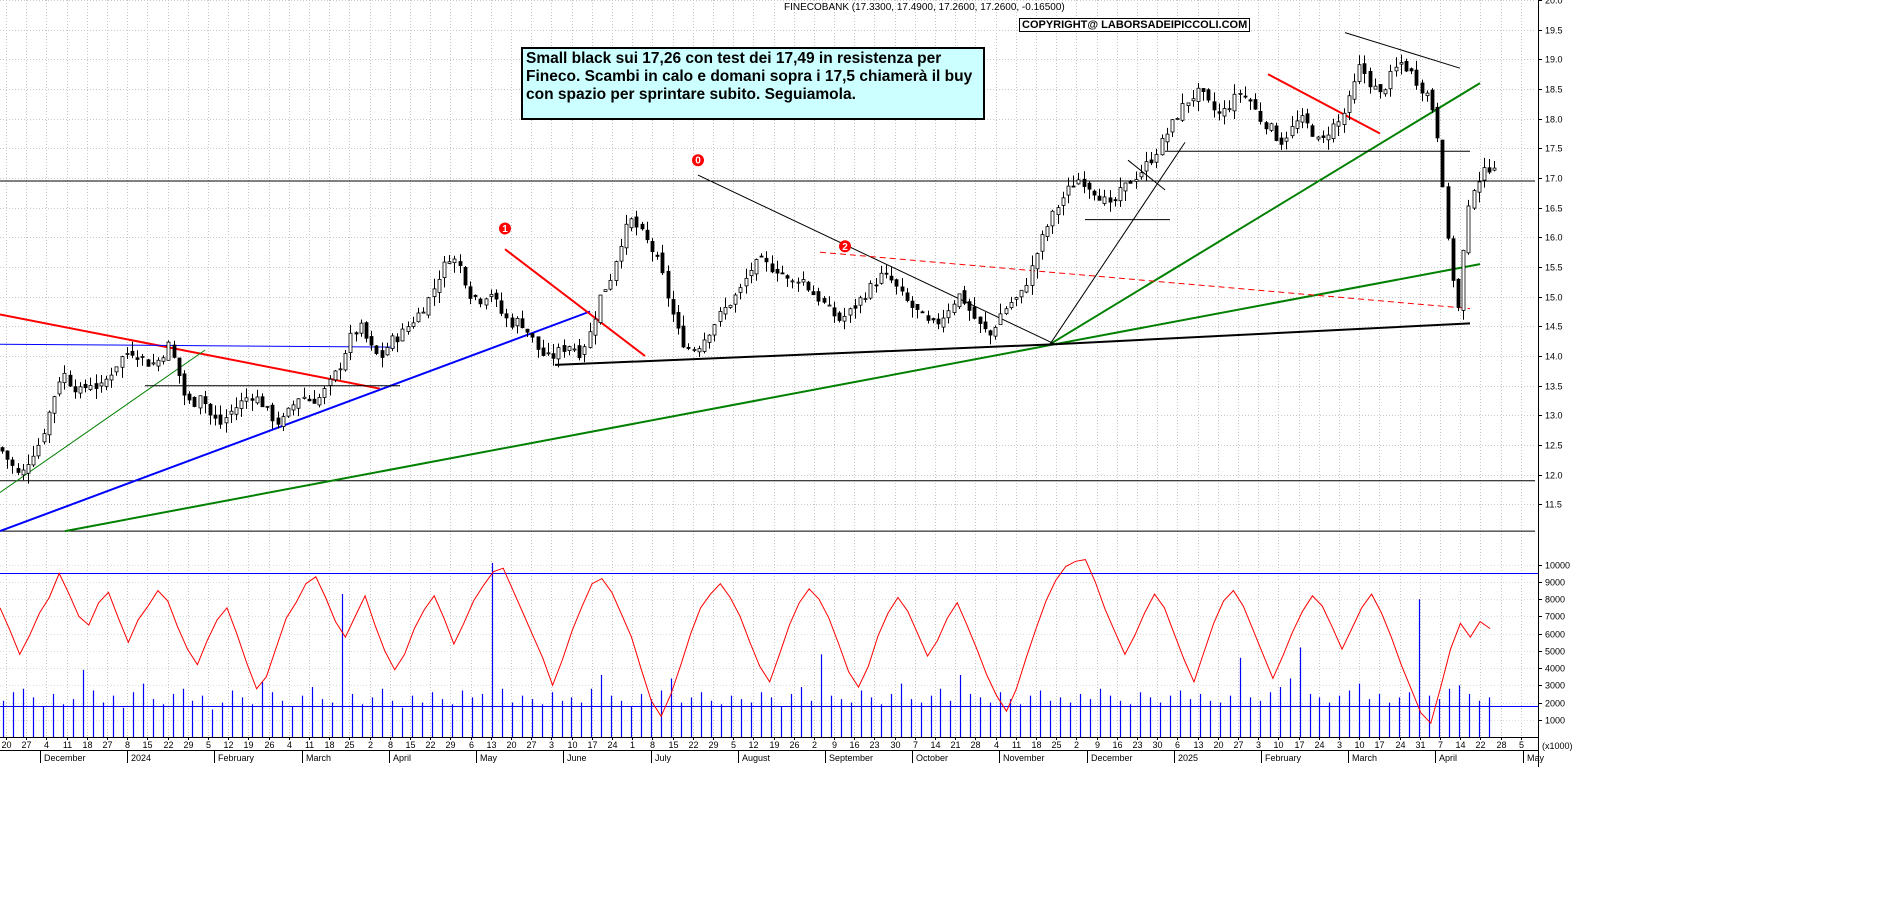 The image size is (1890, 903). Describe the element at coordinates (652, 745) in the screenshot. I see `x-tick-label: 8` at that location.